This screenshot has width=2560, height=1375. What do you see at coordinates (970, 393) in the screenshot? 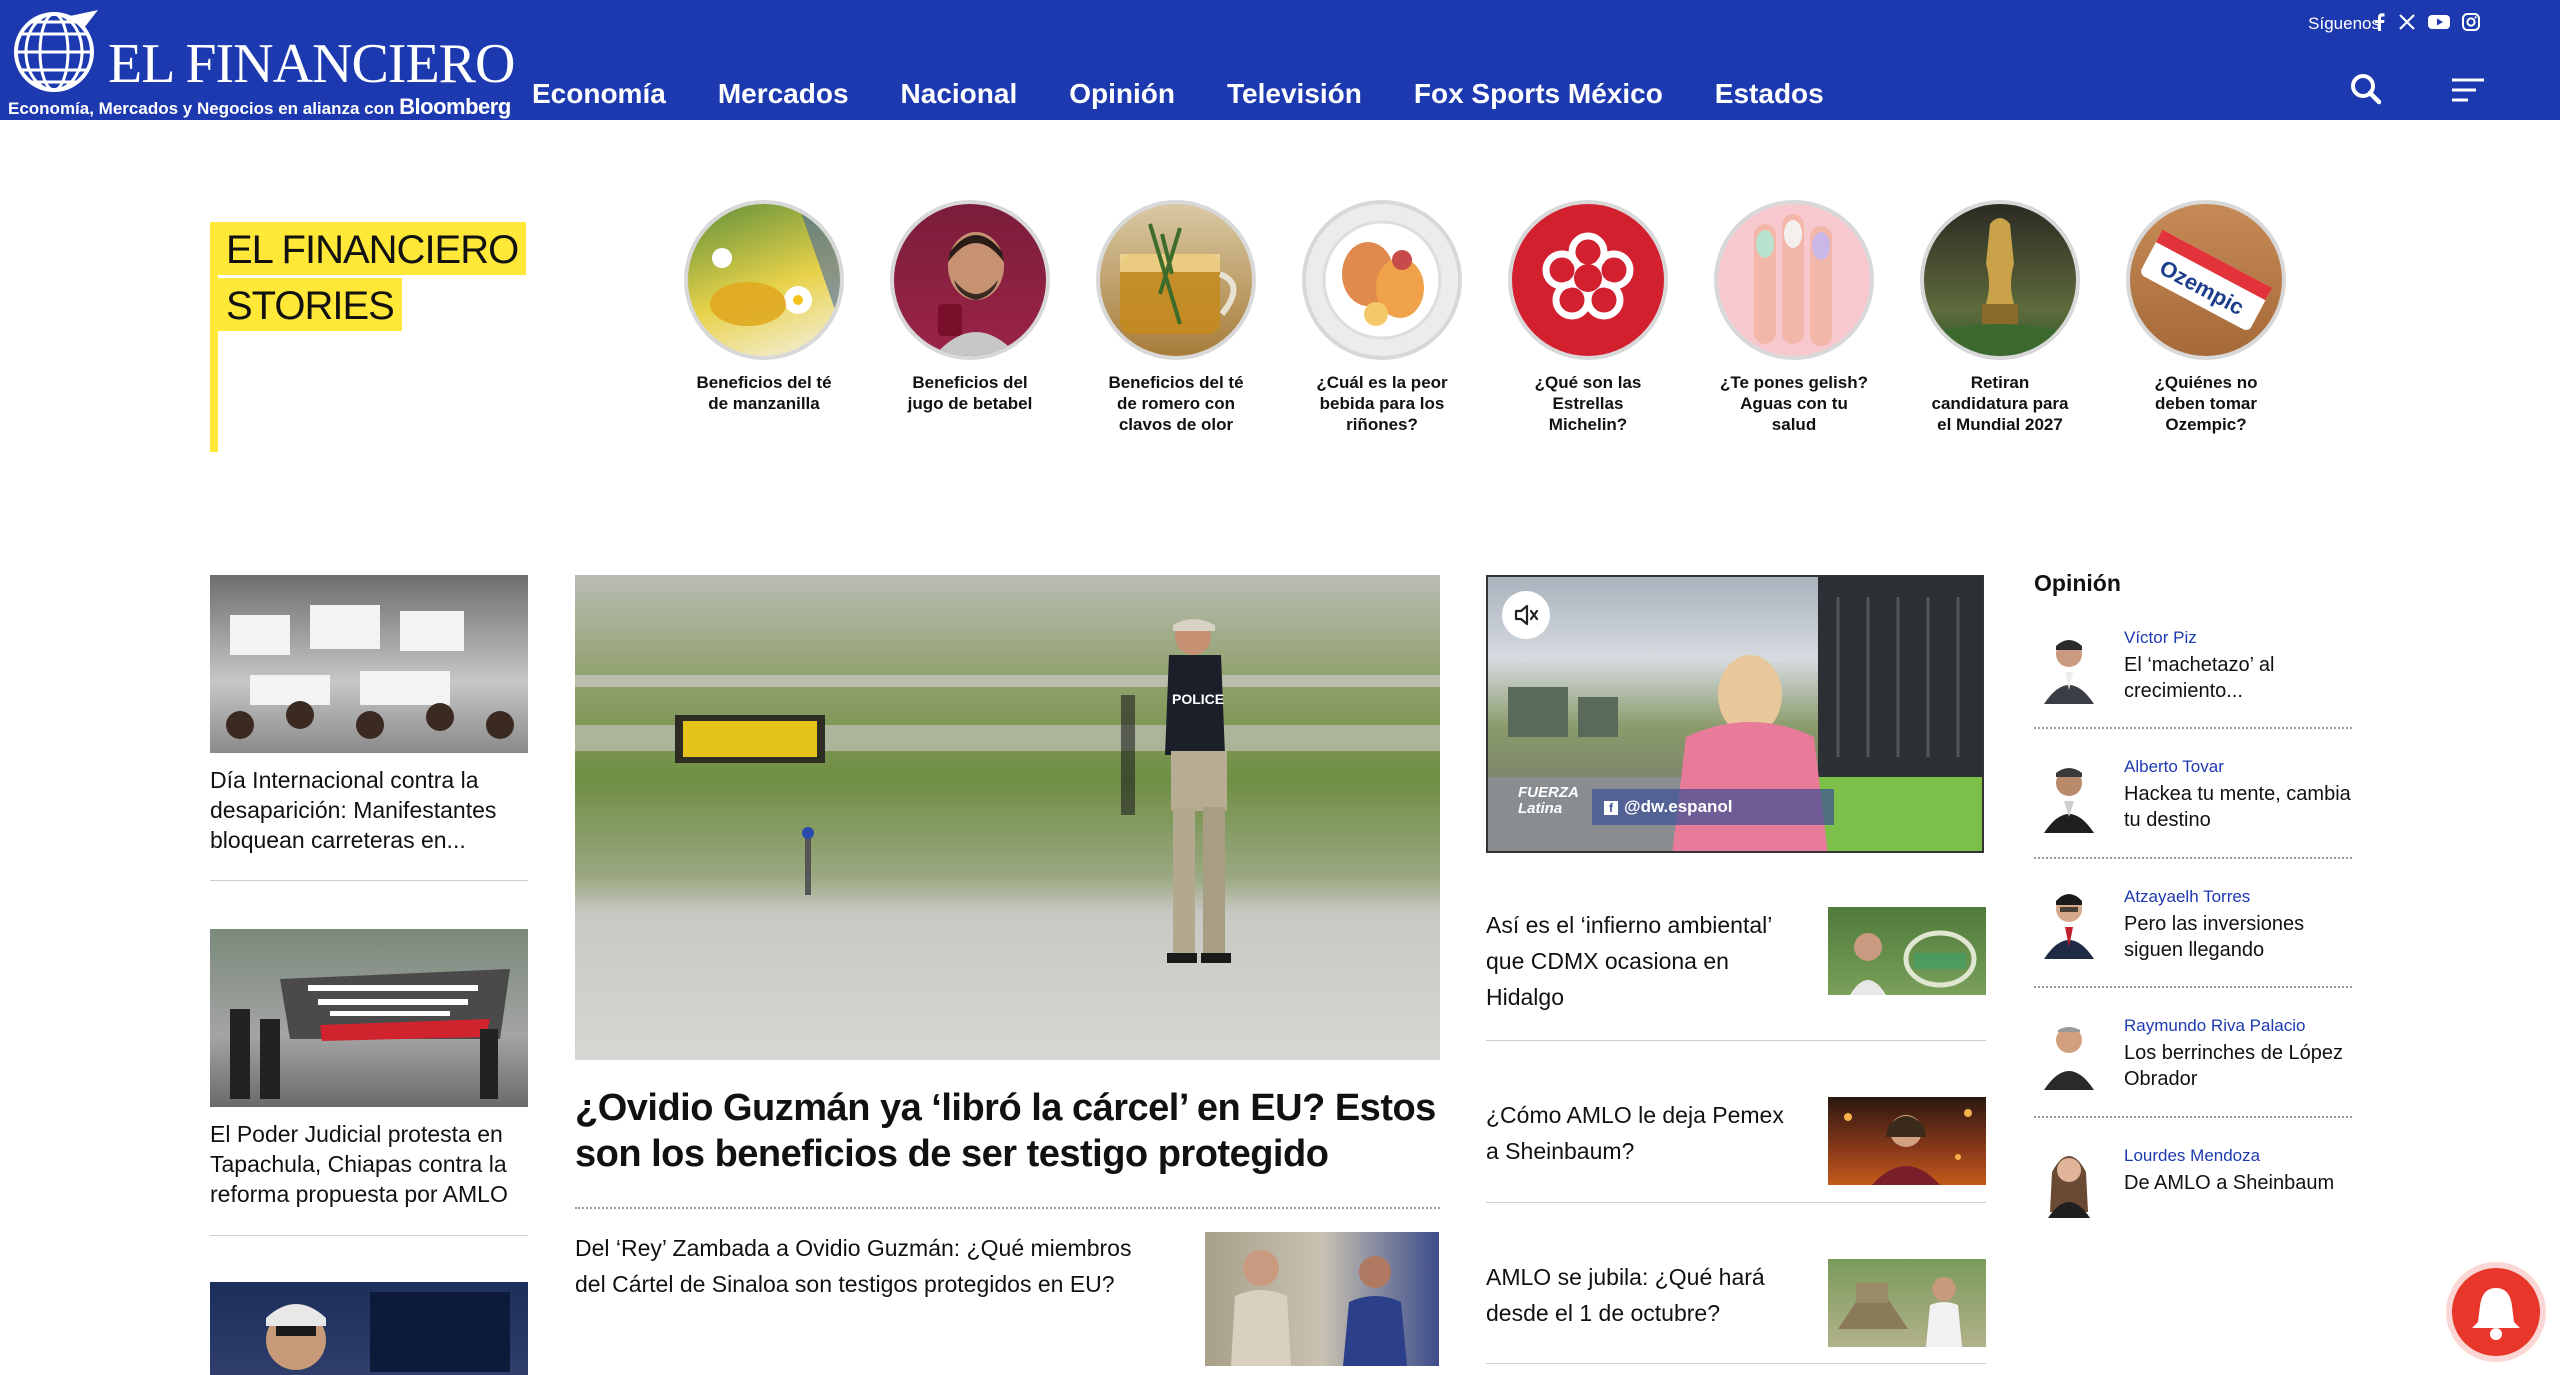
I see `story-caption: Beneficios del jugo de betabel` at bounding box center [970, 393].